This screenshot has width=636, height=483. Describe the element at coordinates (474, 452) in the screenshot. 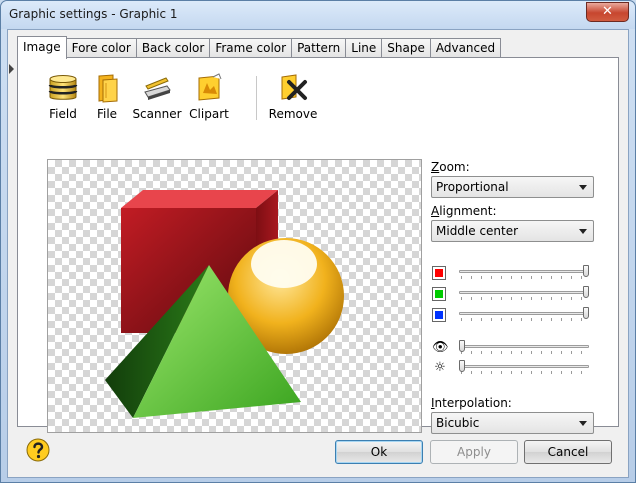

I see `apply-button: Apply` at that location.